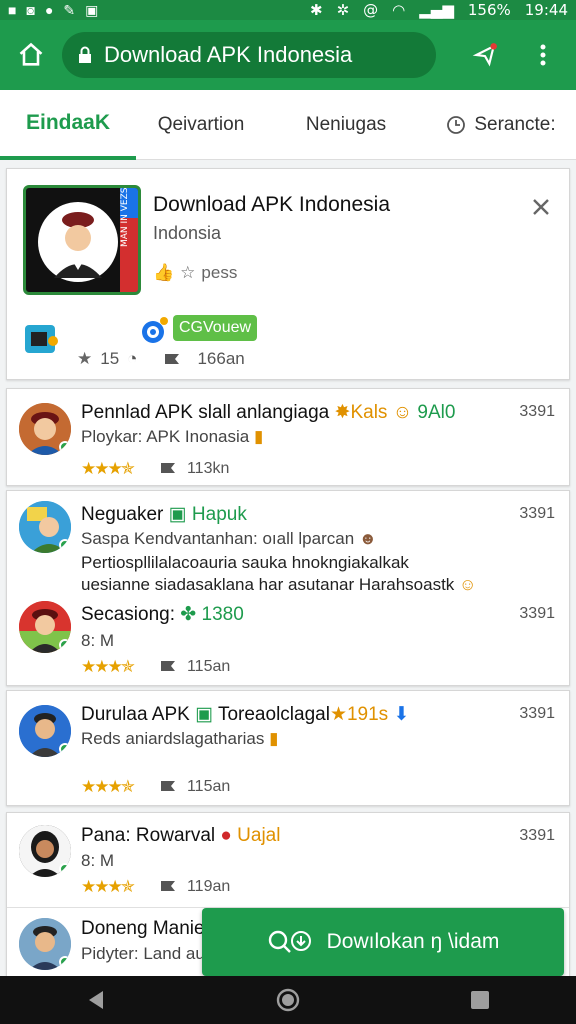  I want to click on item-title: Neguaker ▣ Hapuk, so click(164, 514).